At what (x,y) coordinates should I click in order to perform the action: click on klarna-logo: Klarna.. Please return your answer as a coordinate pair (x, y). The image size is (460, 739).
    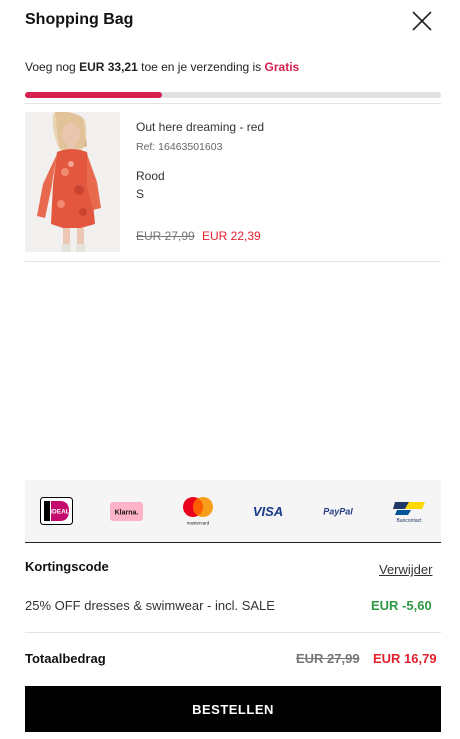
    Looking at the image, I should click on (126, 511).